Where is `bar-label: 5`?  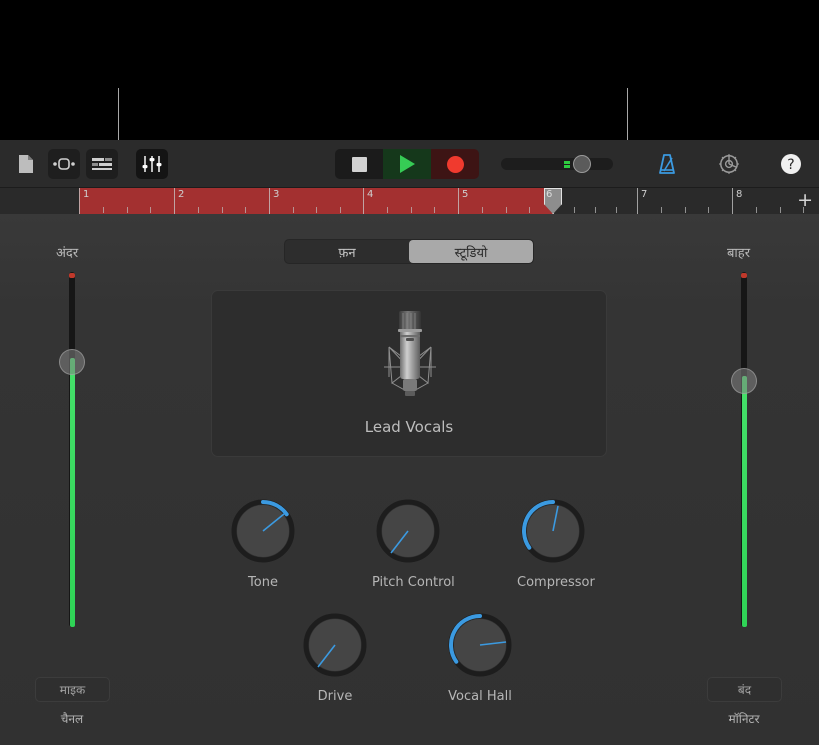
bar-label: 5 is located at coordinates (465, 194).